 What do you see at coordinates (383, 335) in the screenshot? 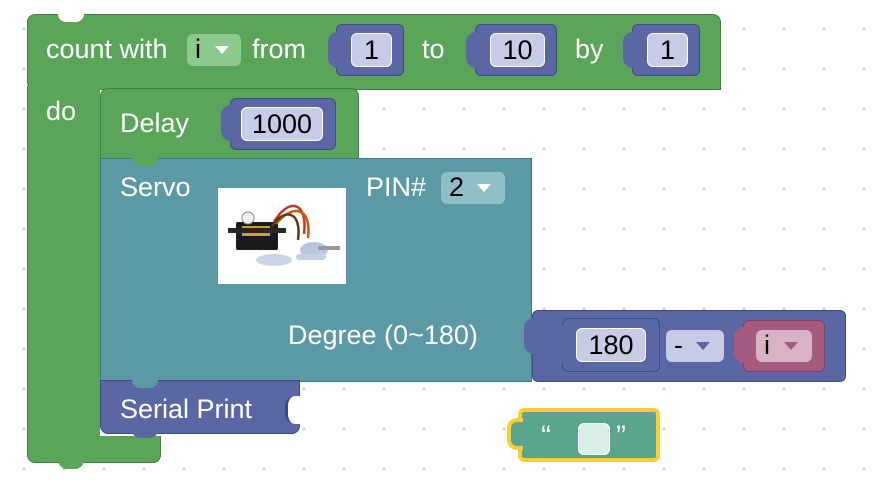
I see `degree-label: Degree (0~180)` at bounding box center [383, 335].